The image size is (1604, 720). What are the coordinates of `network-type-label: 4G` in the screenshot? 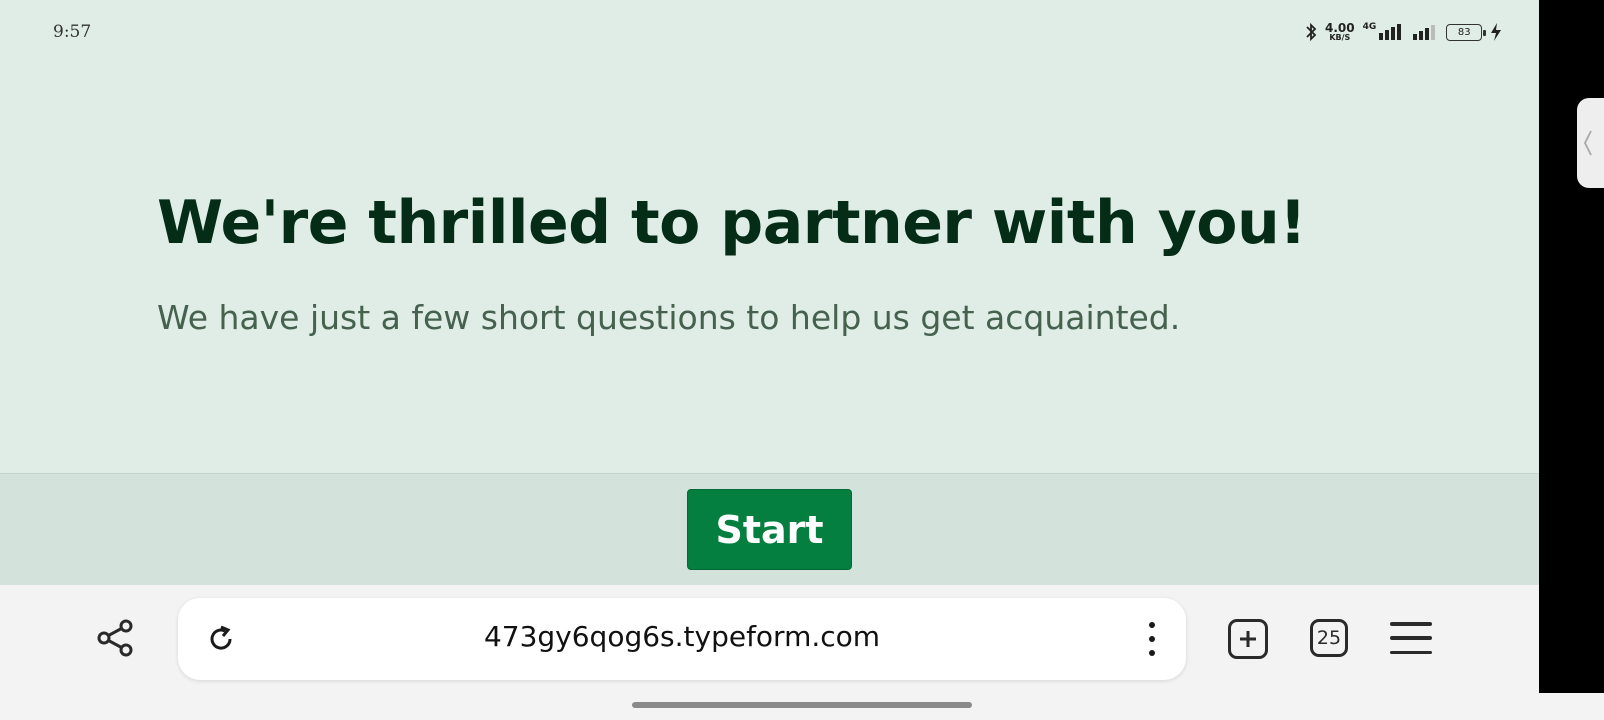 It's located at (1369, 27).